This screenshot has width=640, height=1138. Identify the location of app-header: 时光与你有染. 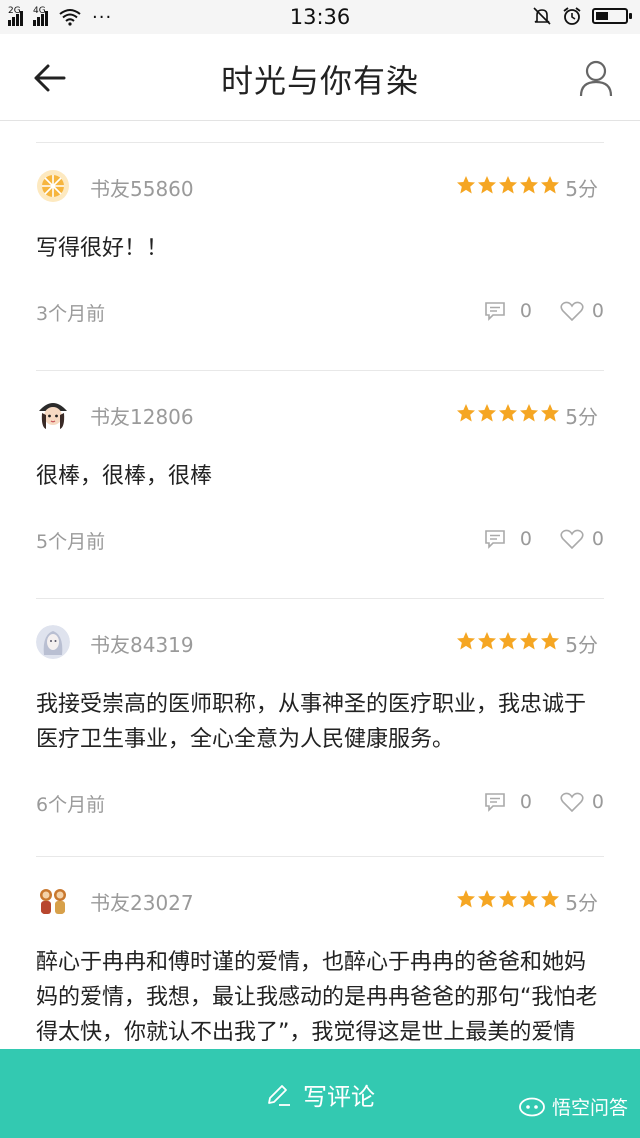
(320, 77).